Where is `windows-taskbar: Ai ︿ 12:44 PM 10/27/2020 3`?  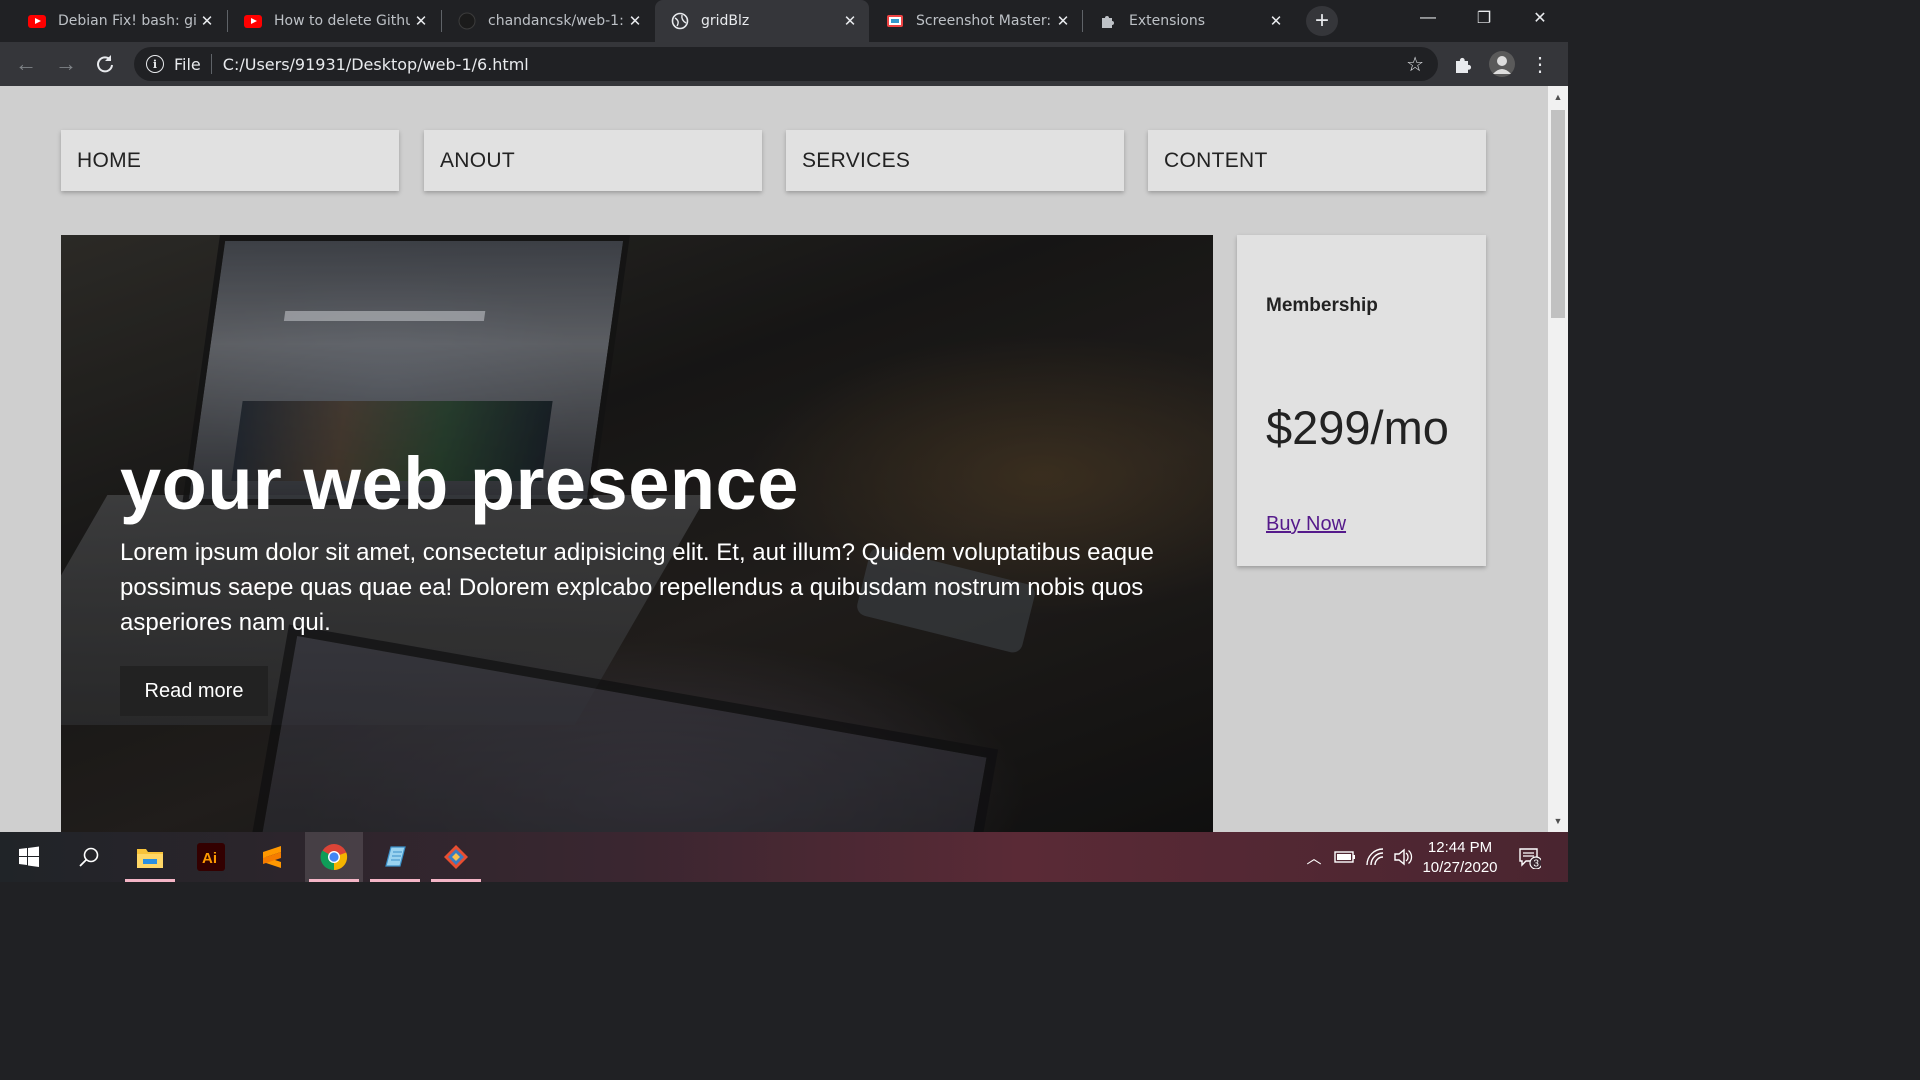
windows-taskbar: Ai ︿ 12:44 PM 10/27/2020 3 is located at coordinates (784, 857).